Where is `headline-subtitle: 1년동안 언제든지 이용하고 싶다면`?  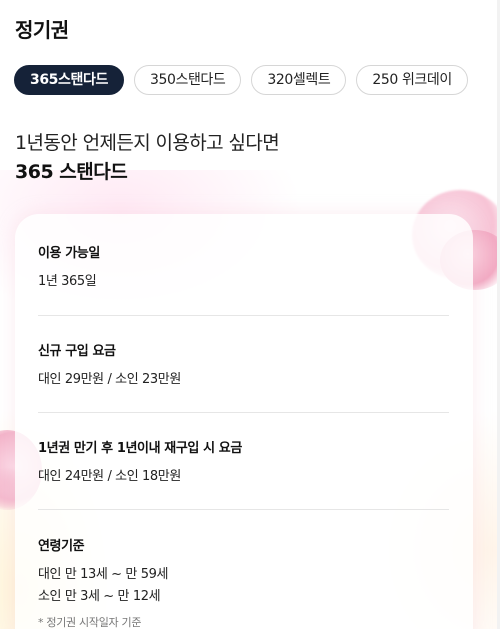
headline-subtitle: 1년동안 언제든지 이용하고 싶다면 is located at coordinates (147, 143).